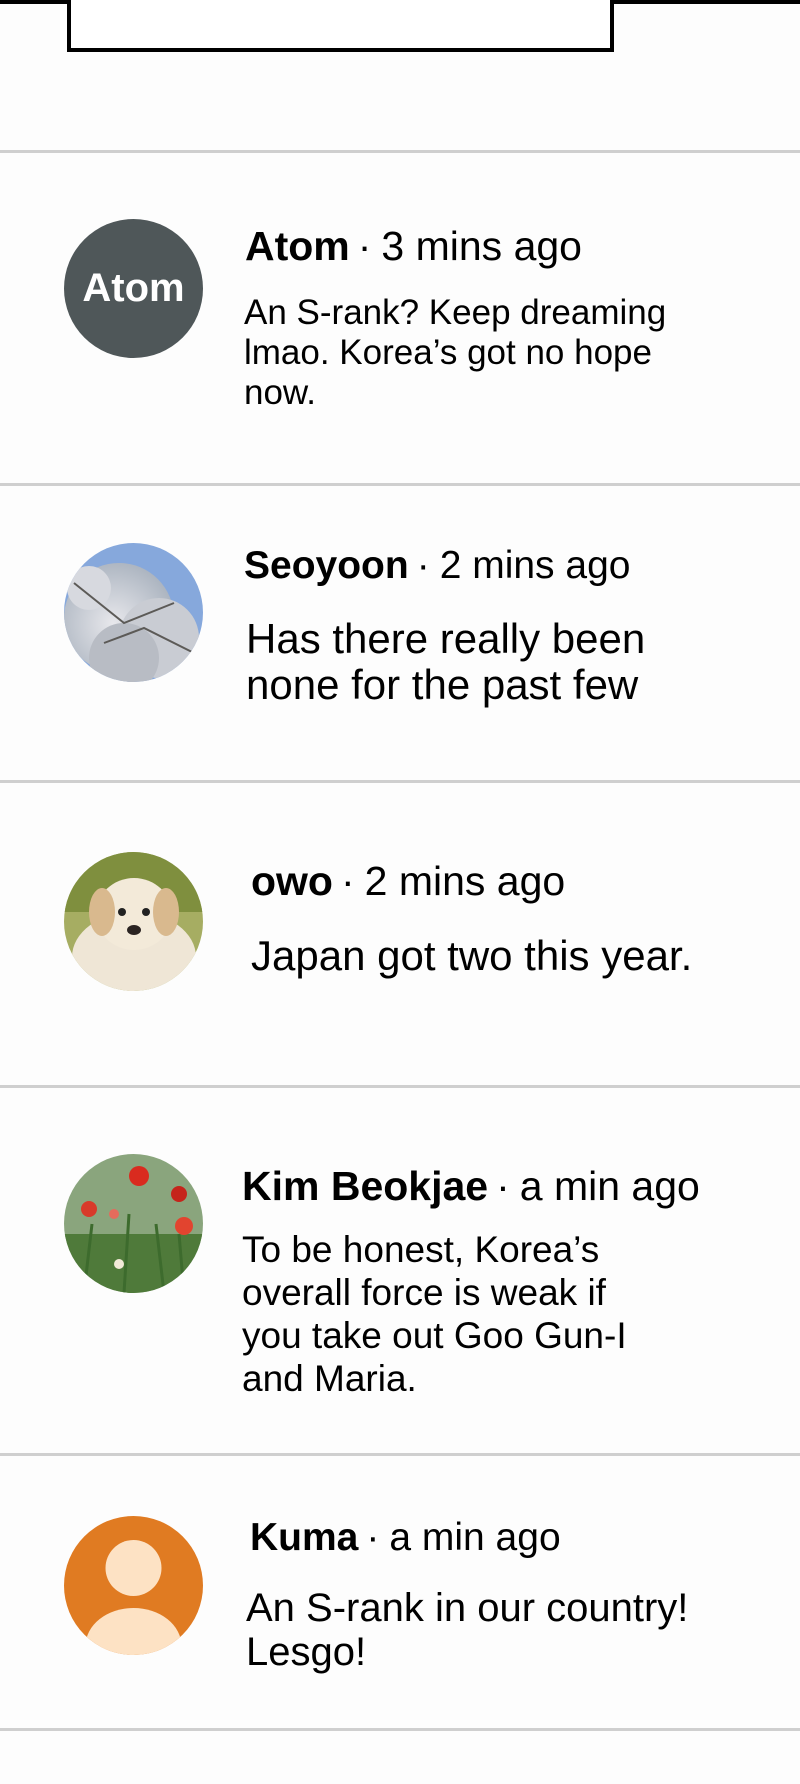  What do you see at coordinates (326, 565) in the screenshot?
I see `author-name: Seoyoon` at bounding box center [326, 565].